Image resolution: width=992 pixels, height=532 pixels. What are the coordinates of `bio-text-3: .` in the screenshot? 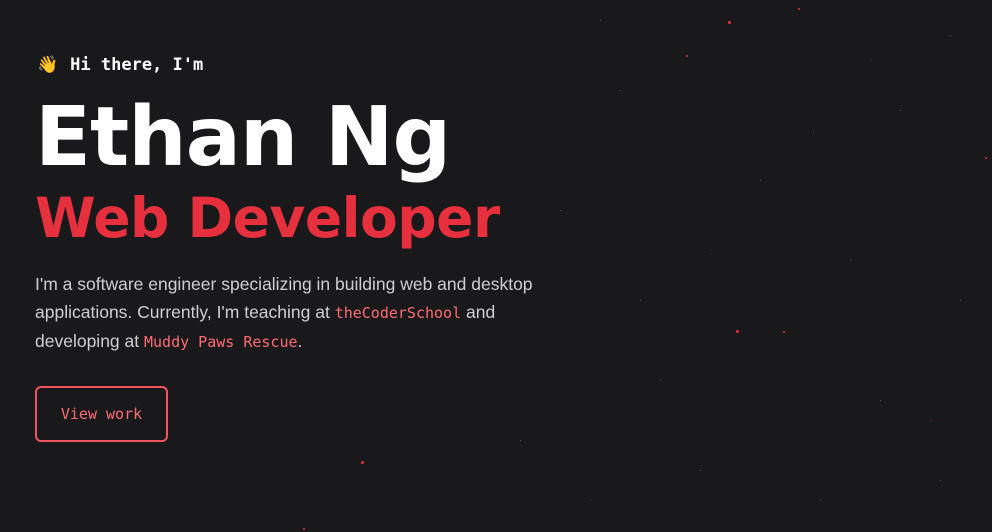 It's located at (300, 341).